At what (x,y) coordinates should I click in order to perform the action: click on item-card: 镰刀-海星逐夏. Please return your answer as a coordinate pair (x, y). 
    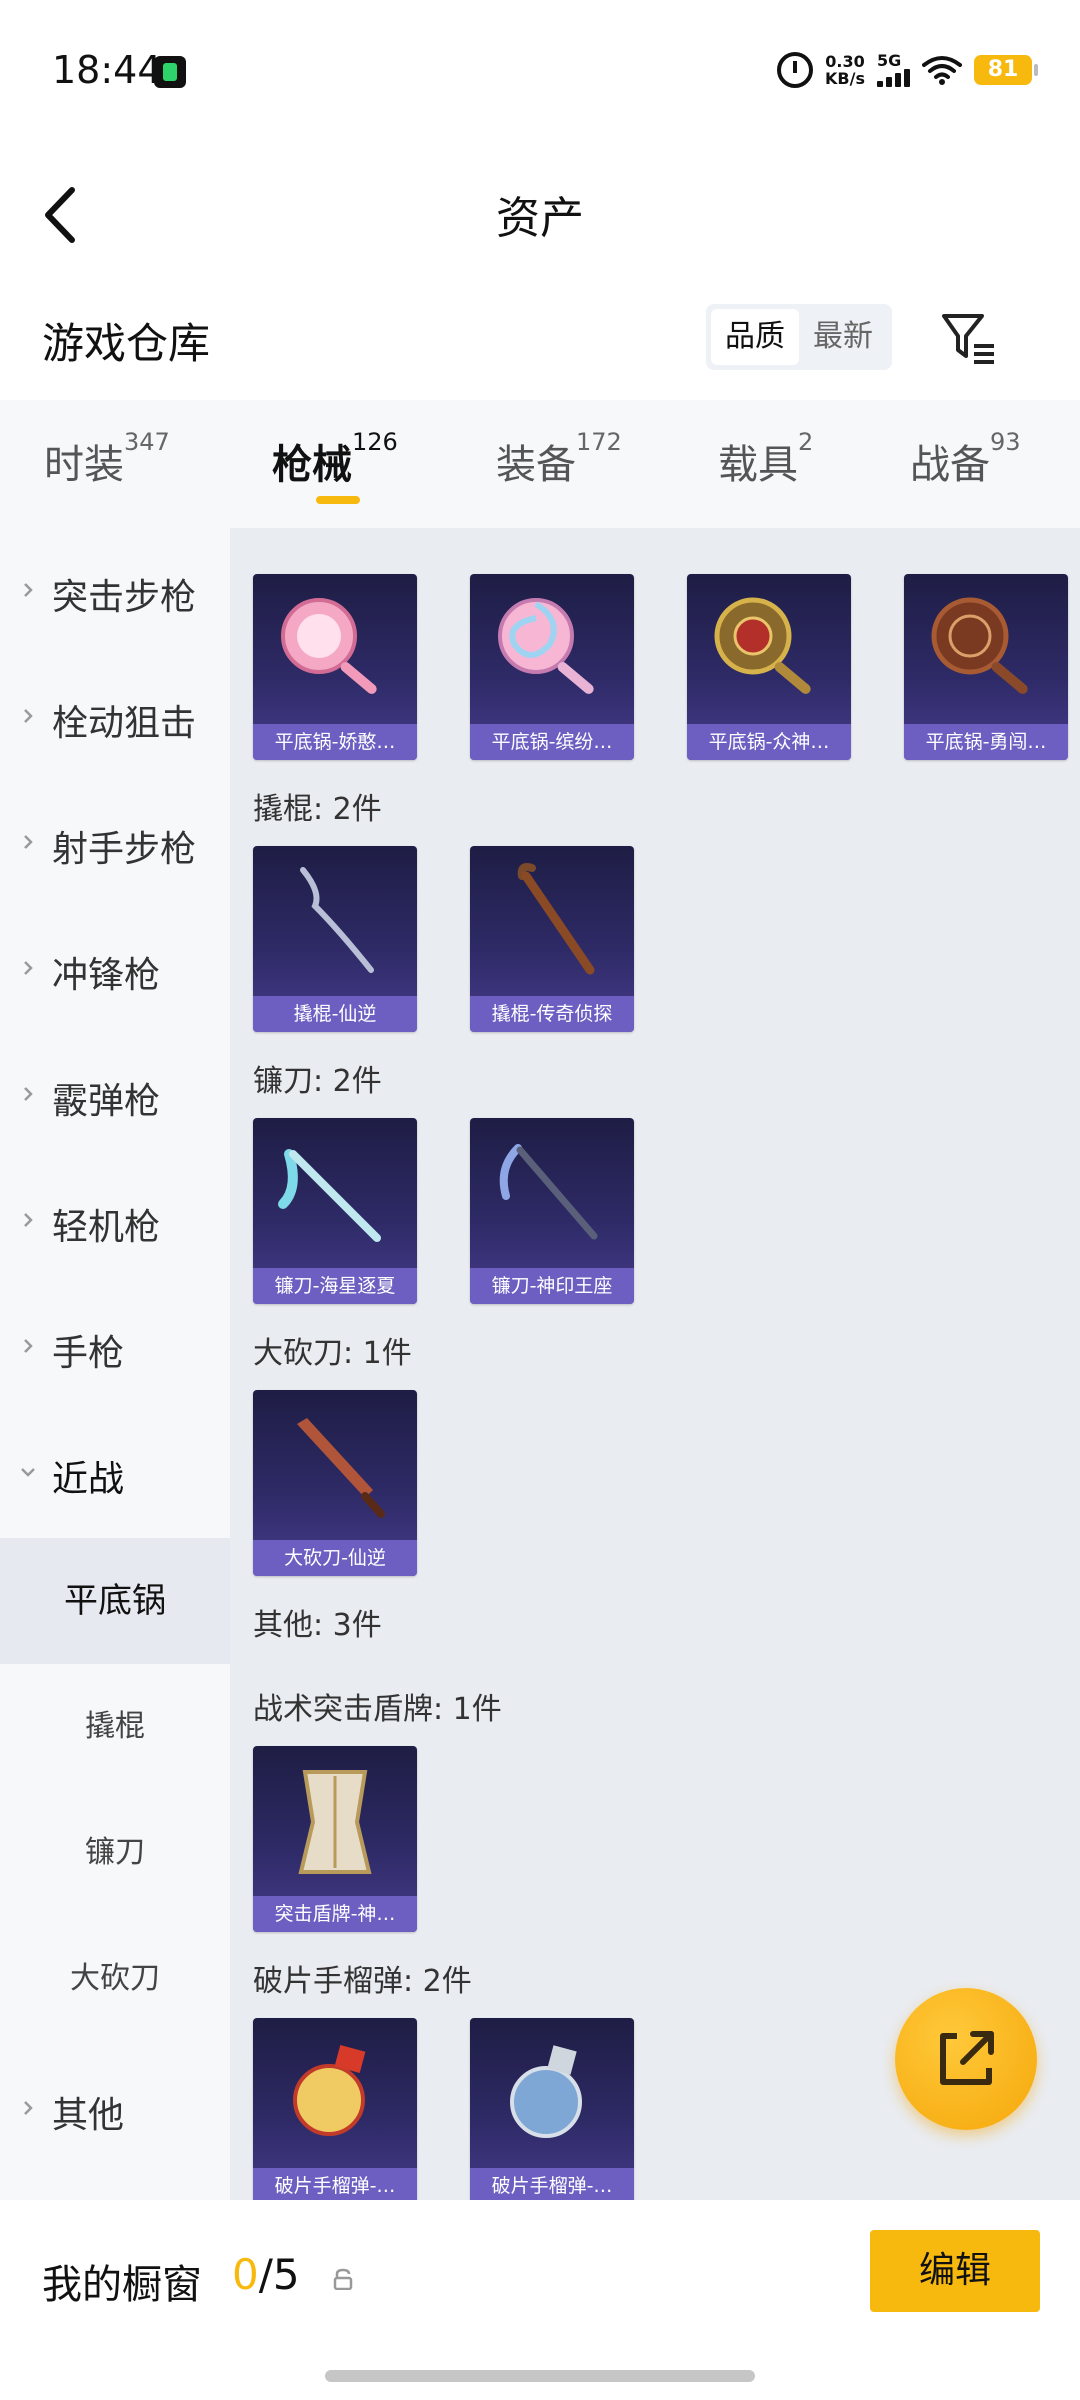
    Looking at the image, I should click on (335, 1211).